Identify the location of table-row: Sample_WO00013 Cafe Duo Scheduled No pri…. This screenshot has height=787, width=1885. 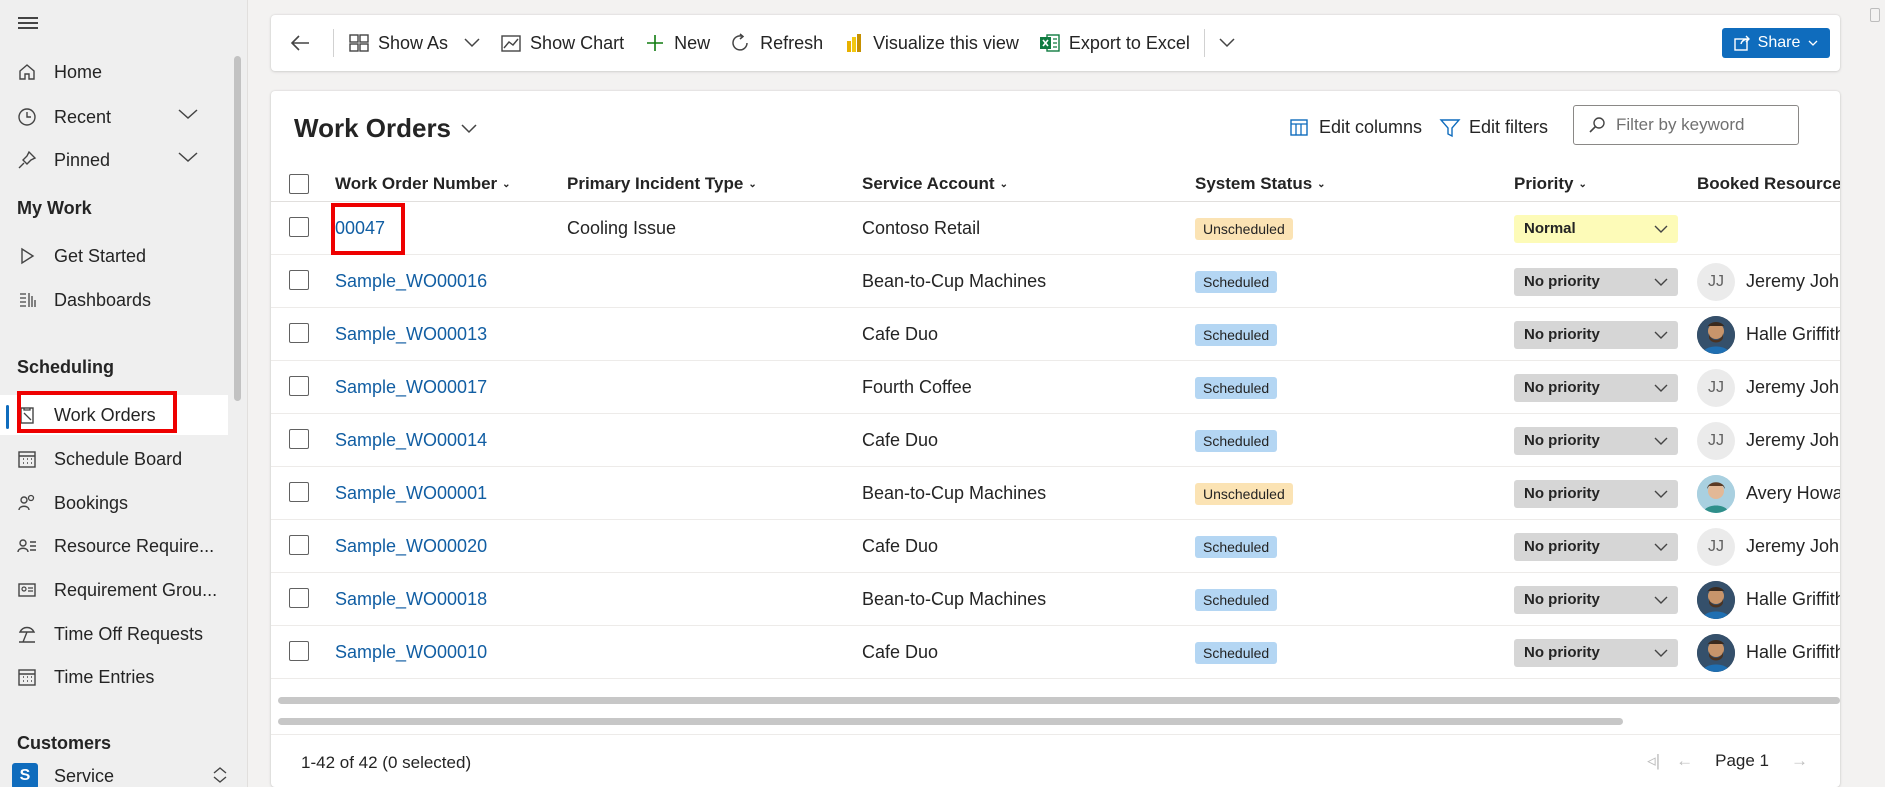
(1055, 334).